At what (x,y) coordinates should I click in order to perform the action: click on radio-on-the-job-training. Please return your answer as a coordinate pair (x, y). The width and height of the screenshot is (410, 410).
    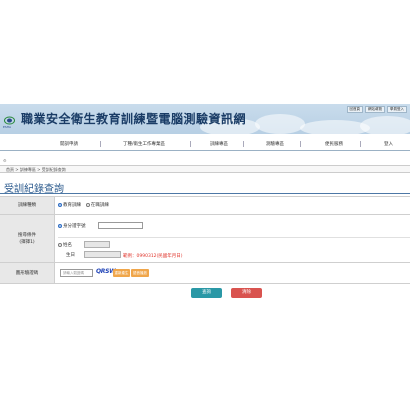
    Looking at the image, I should click on (87, 204).